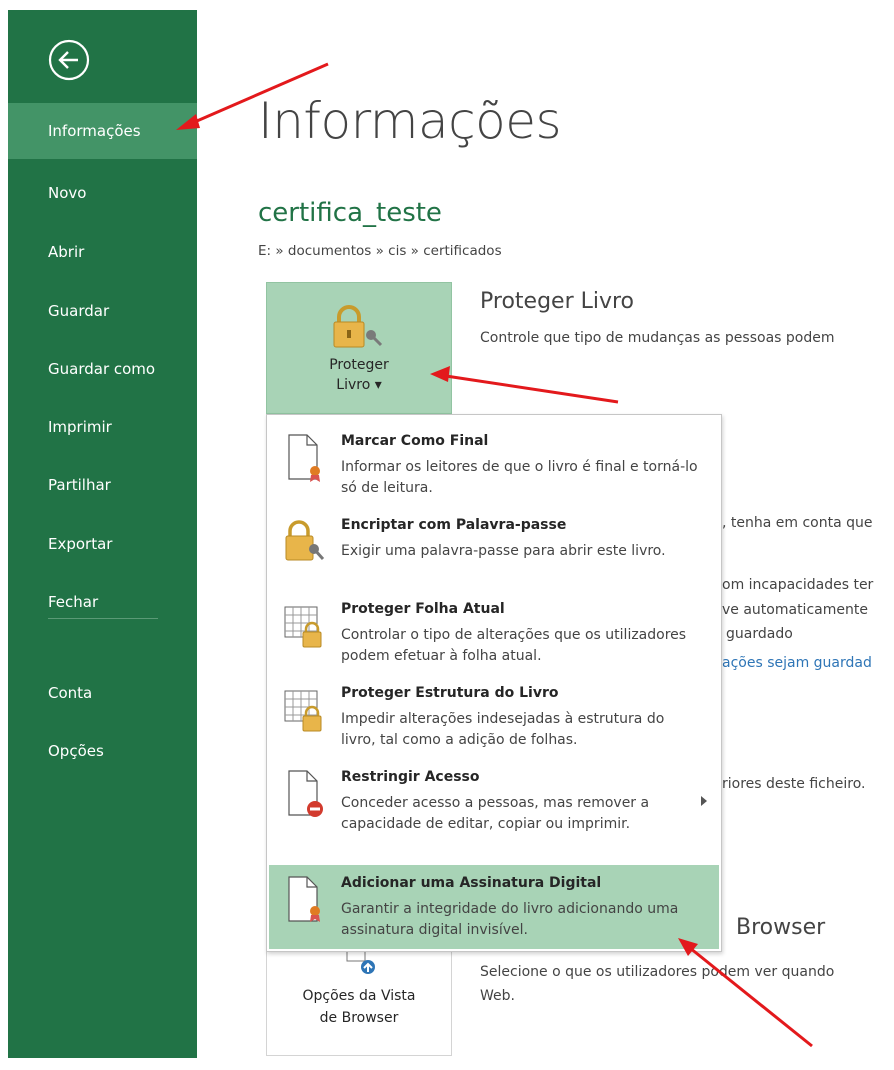 The image size is (894, 1070). I want to click on back-arrow-circle-icon, so click(69, 60).